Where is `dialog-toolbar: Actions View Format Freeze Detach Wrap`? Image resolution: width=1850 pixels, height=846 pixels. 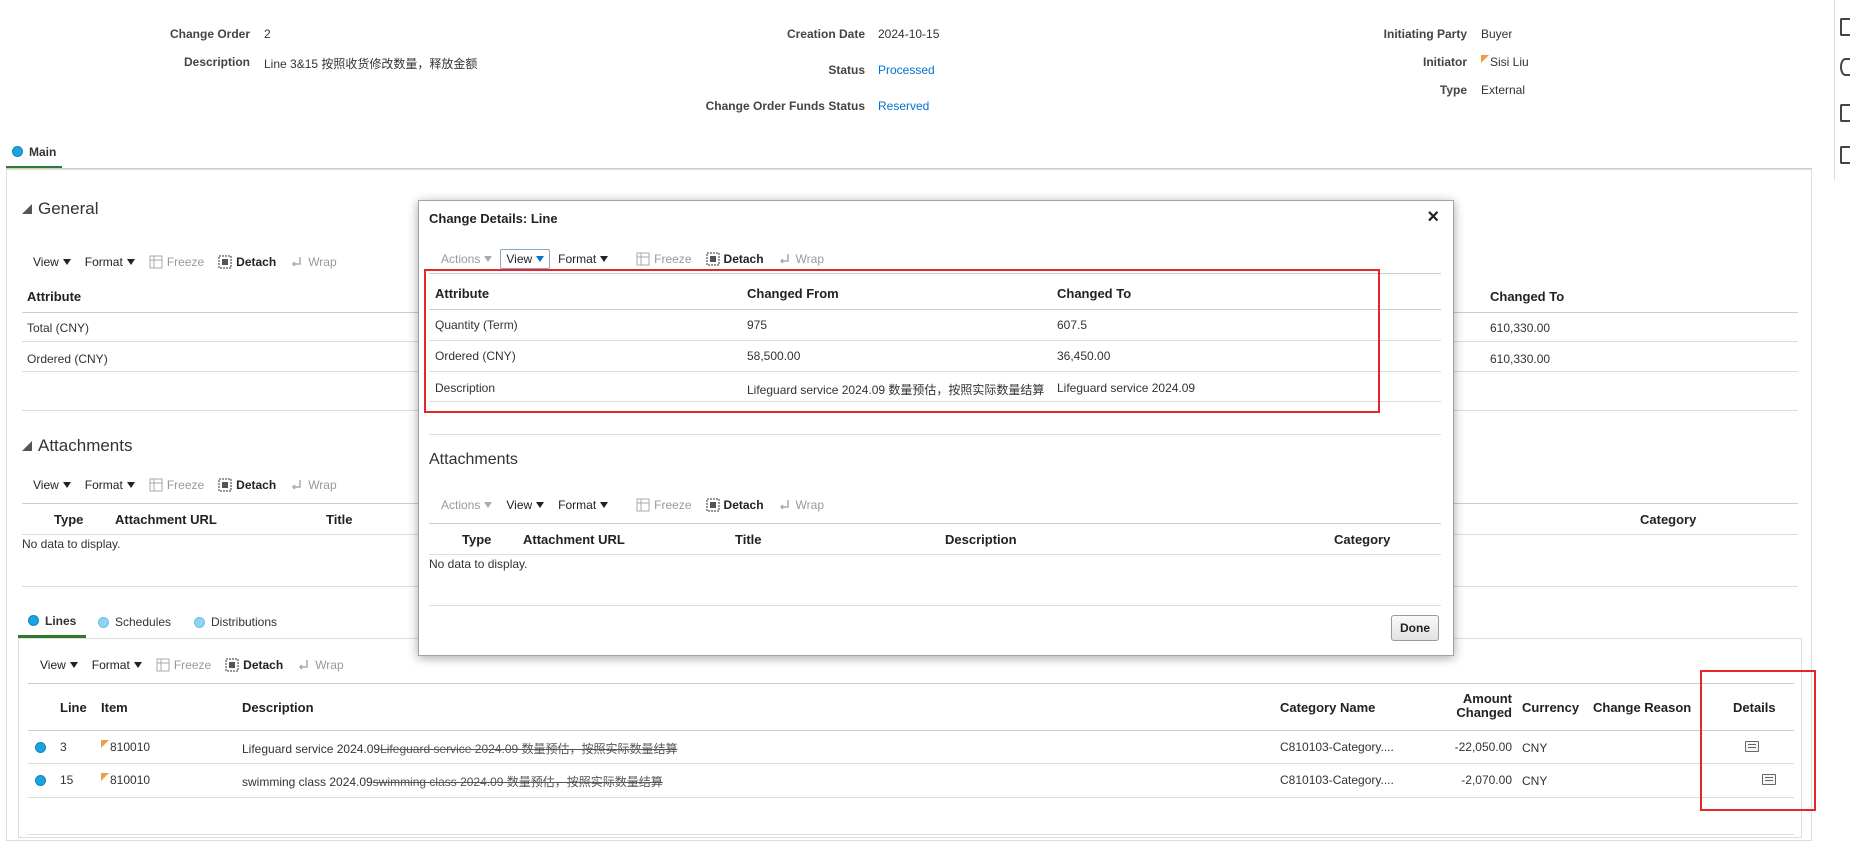
dialog-toolbar: Actions View Format Freeze Detach Wrap is located at coordinates (632, 259).